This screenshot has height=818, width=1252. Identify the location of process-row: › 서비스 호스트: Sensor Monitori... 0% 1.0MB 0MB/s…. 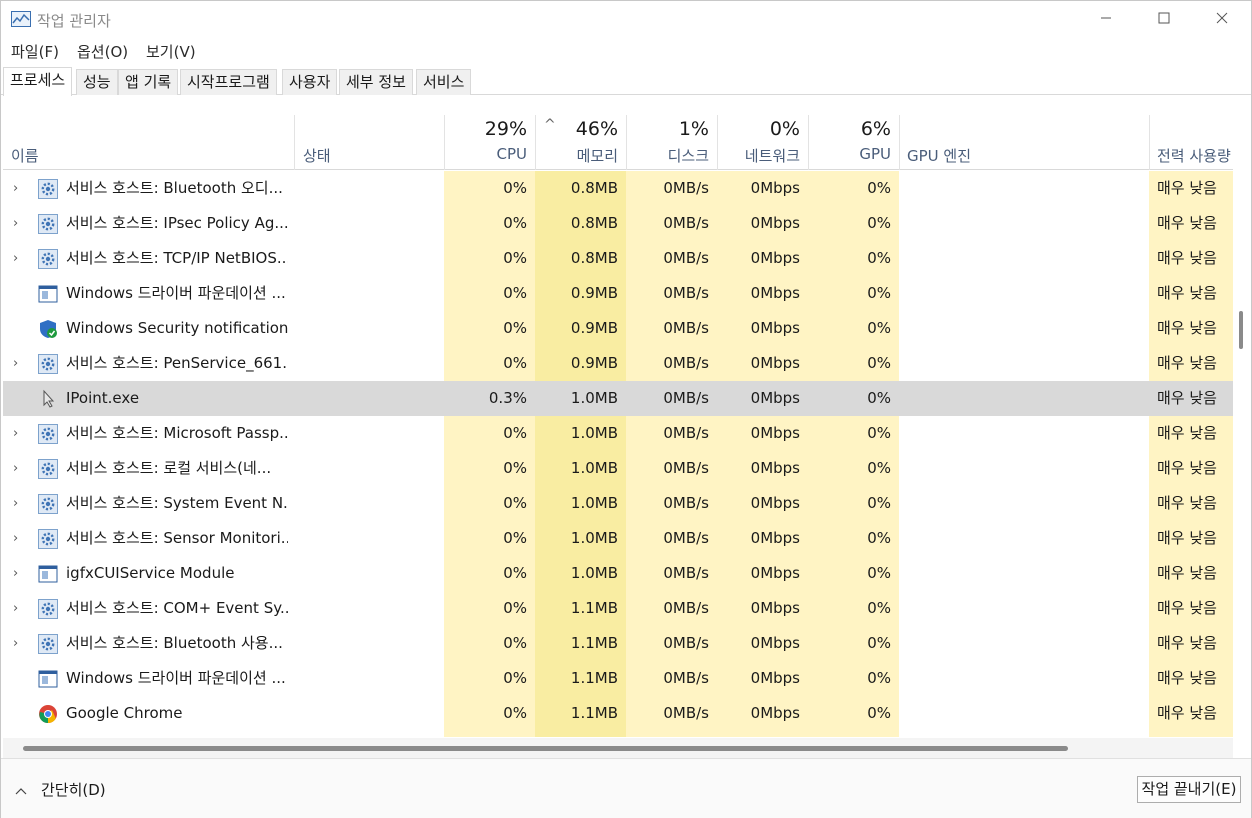
(618, 538).